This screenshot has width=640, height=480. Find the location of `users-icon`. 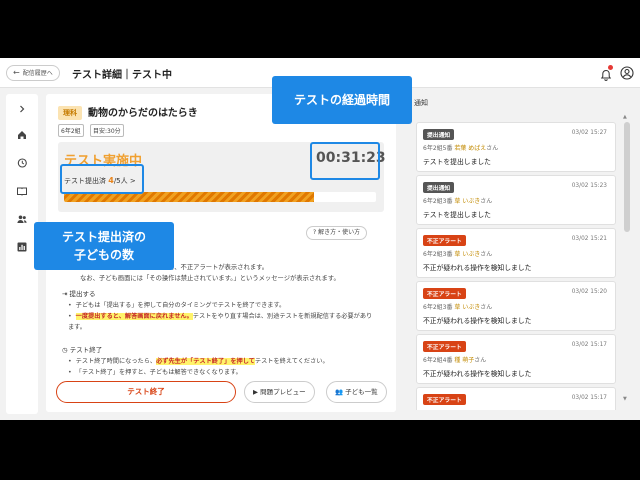

users-icon is located at coordinates (22, 216).